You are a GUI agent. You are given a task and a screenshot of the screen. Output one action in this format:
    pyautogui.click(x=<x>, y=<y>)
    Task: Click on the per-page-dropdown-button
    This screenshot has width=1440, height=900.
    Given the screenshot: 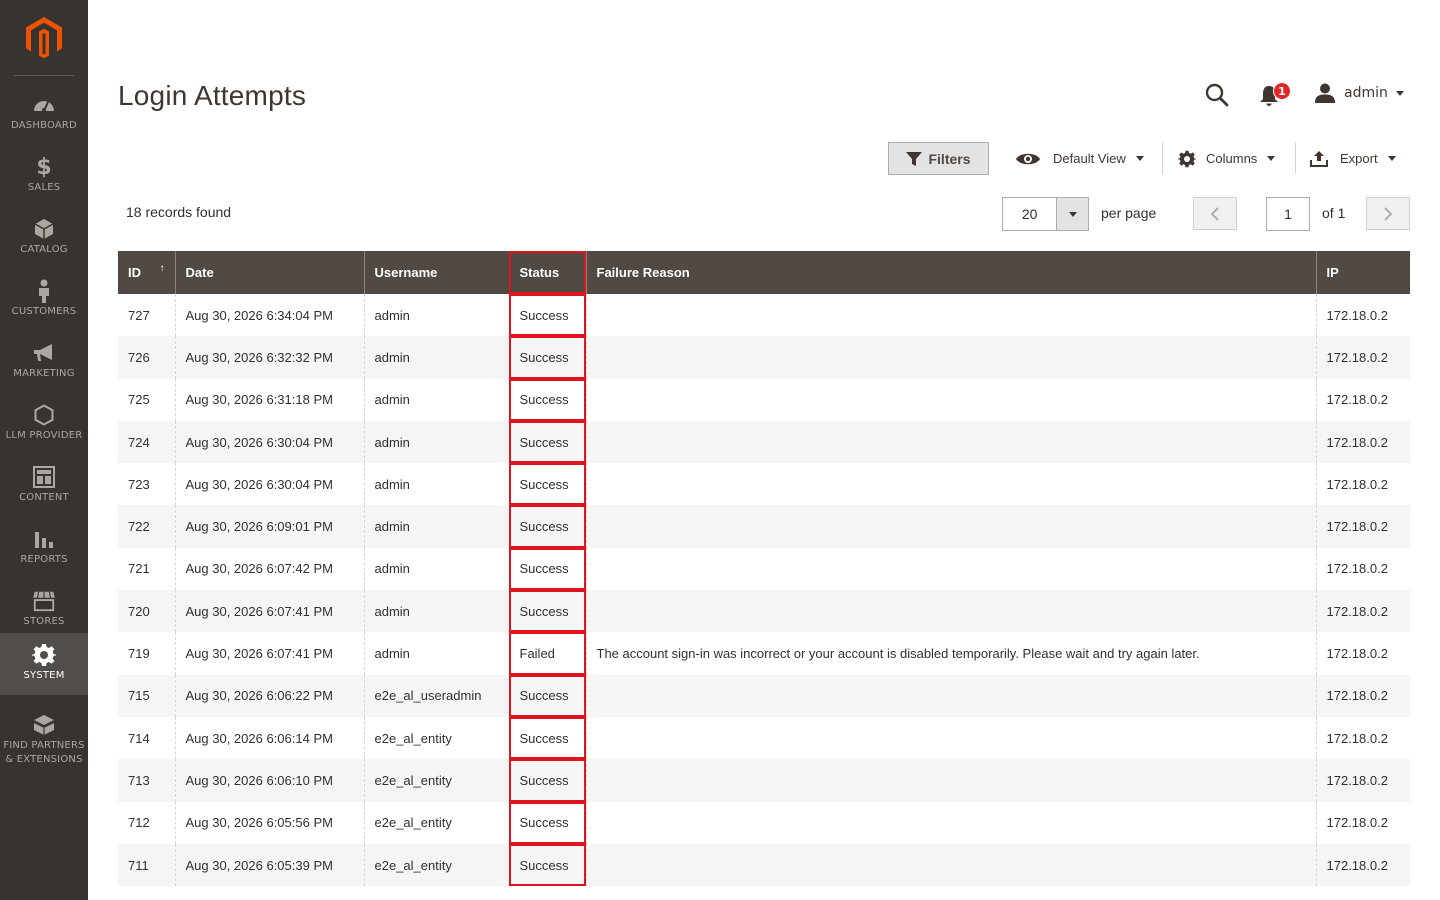 What is the action you would take?
    pyautogui.click(x=1072, y=214)
    